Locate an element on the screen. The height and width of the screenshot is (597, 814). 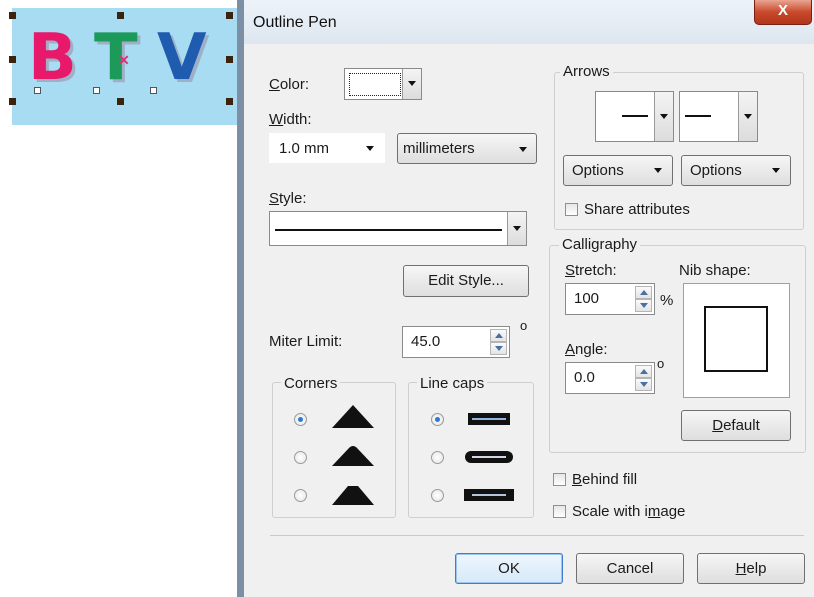
start-arrow-options-button: Options is located at coordinates (618, 170).